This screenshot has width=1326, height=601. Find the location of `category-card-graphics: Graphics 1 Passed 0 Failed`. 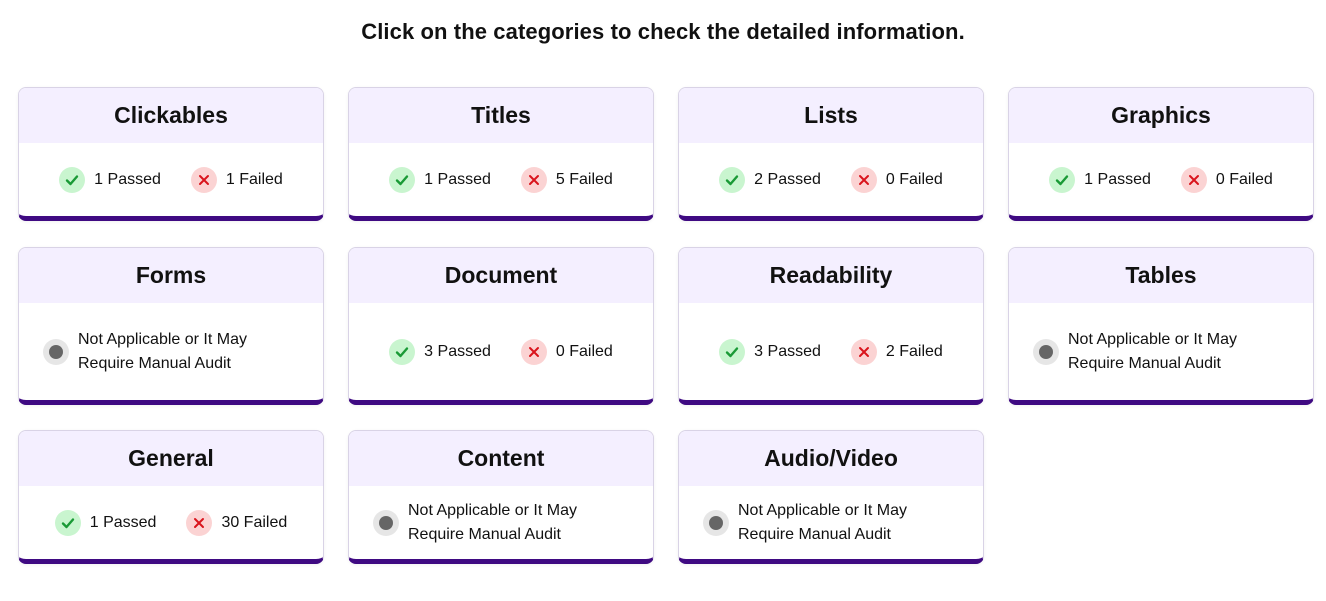

category-card-graphics: Graphics 1 Passed 0 Failed is located at coordinates (1161, 154).